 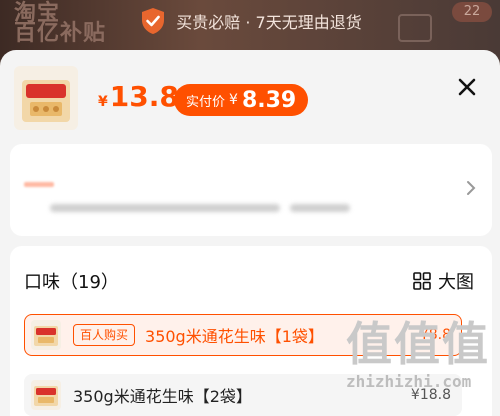 I want to click on grid-icon, so click(x=422, y=281).